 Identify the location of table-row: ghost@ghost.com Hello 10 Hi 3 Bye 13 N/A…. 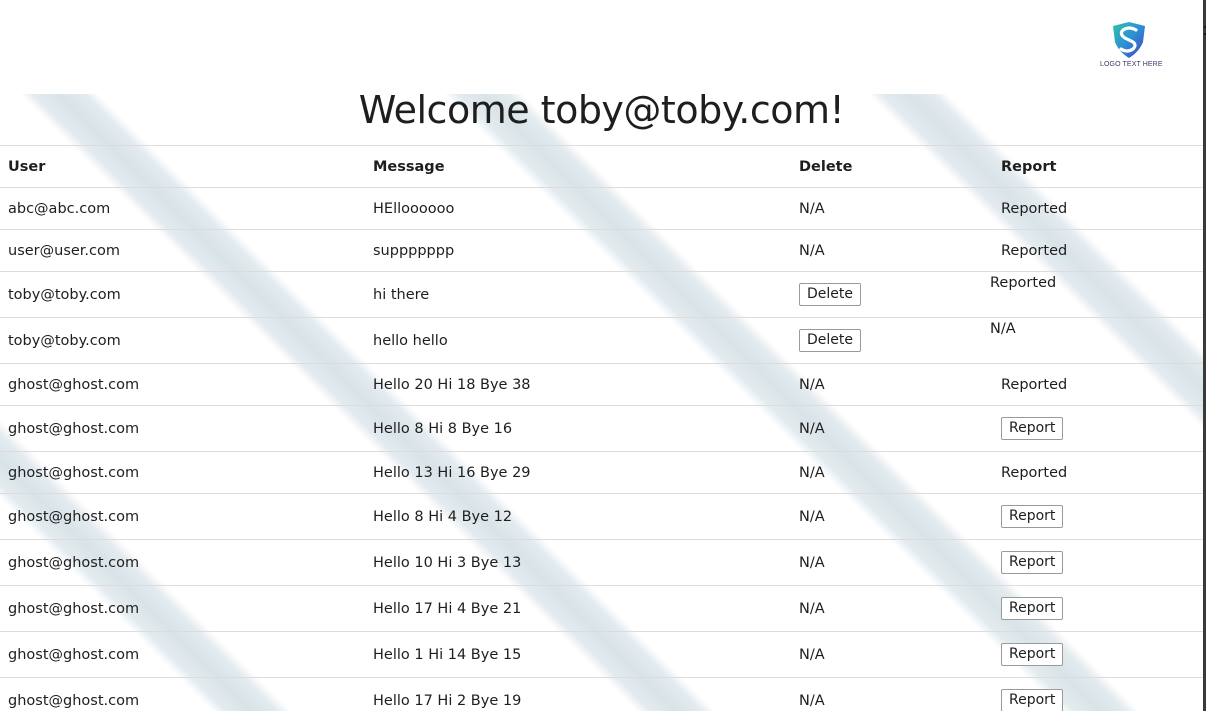
(601, 562).